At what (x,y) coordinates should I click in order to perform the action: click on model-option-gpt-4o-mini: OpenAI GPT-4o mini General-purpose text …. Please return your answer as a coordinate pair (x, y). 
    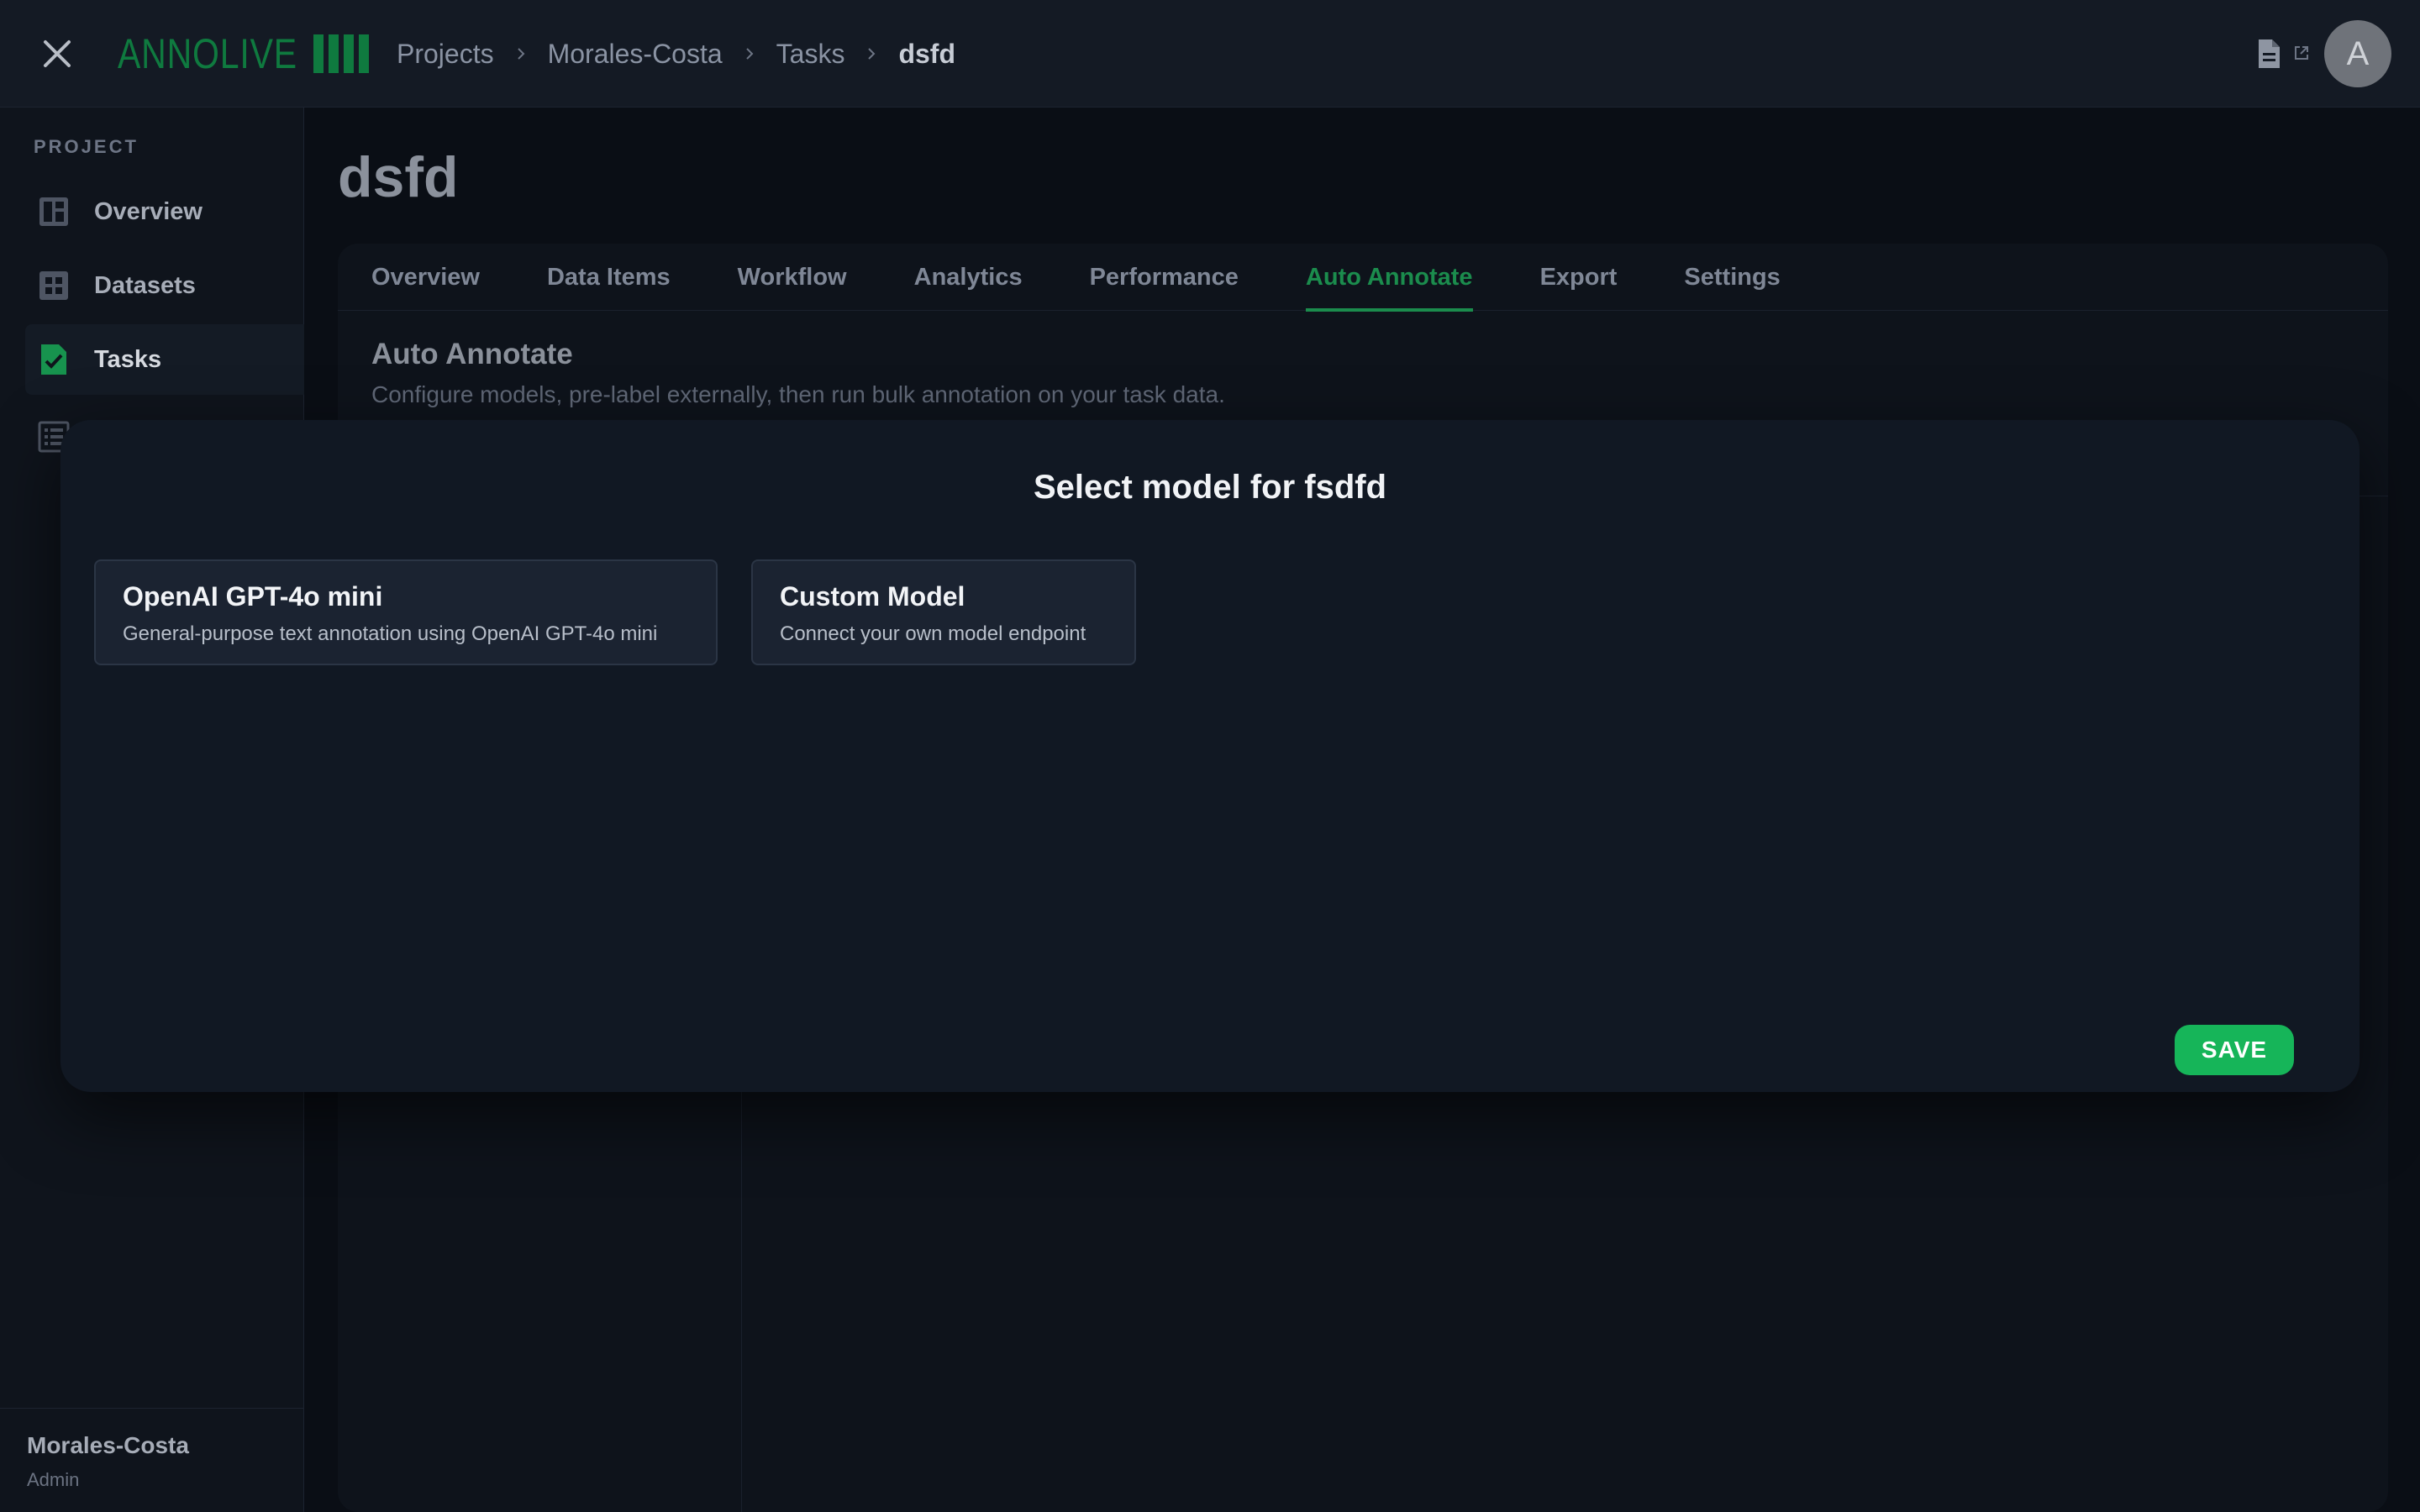
    Looking at the image, I should click on (406, 612).